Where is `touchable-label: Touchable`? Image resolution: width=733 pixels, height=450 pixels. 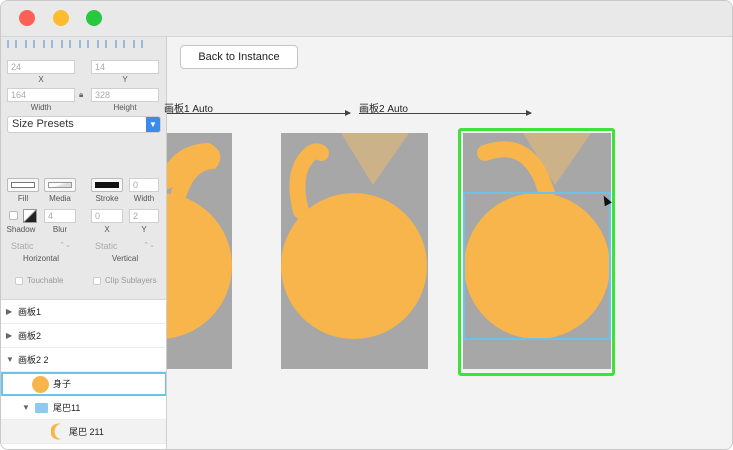 touchable-label: Touchable is located at coordinates (45, 280).